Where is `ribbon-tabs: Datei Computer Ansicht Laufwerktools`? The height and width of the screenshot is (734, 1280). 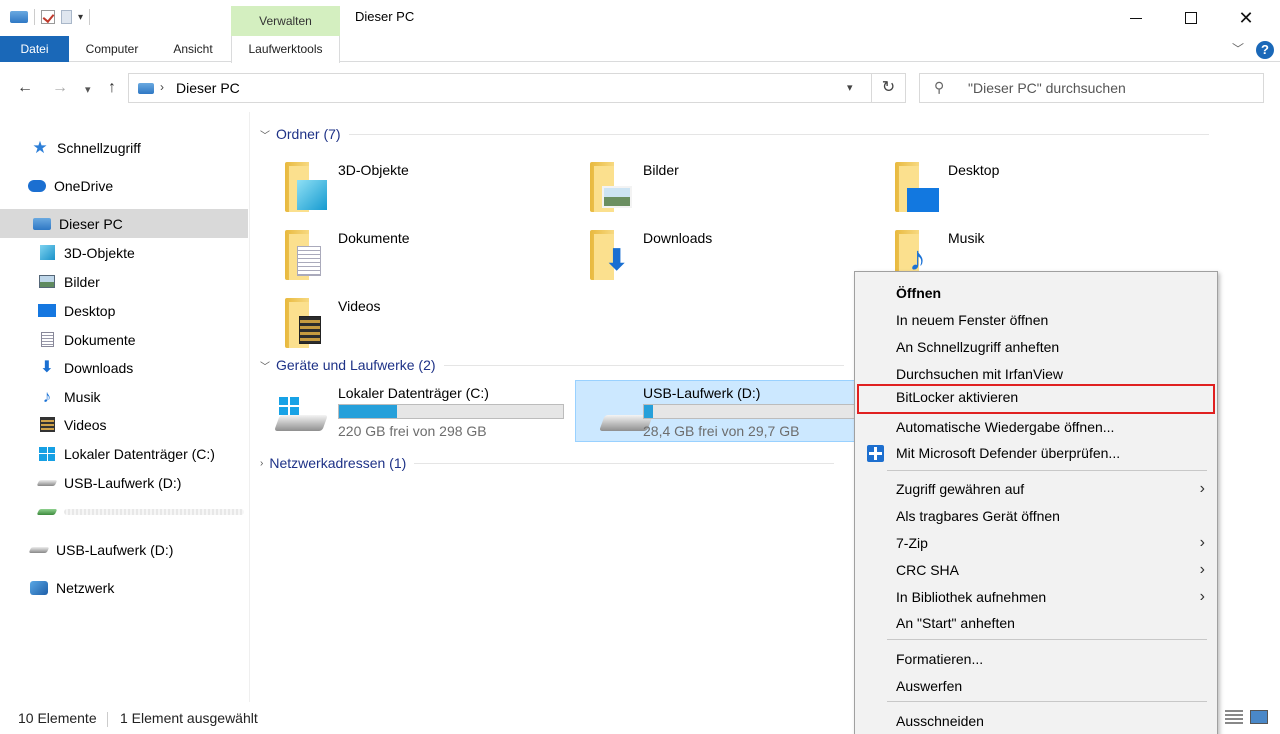
ribbon-tabs: Datei Computer Ansicht Laufwerktools is located at coordinates (640, 49).